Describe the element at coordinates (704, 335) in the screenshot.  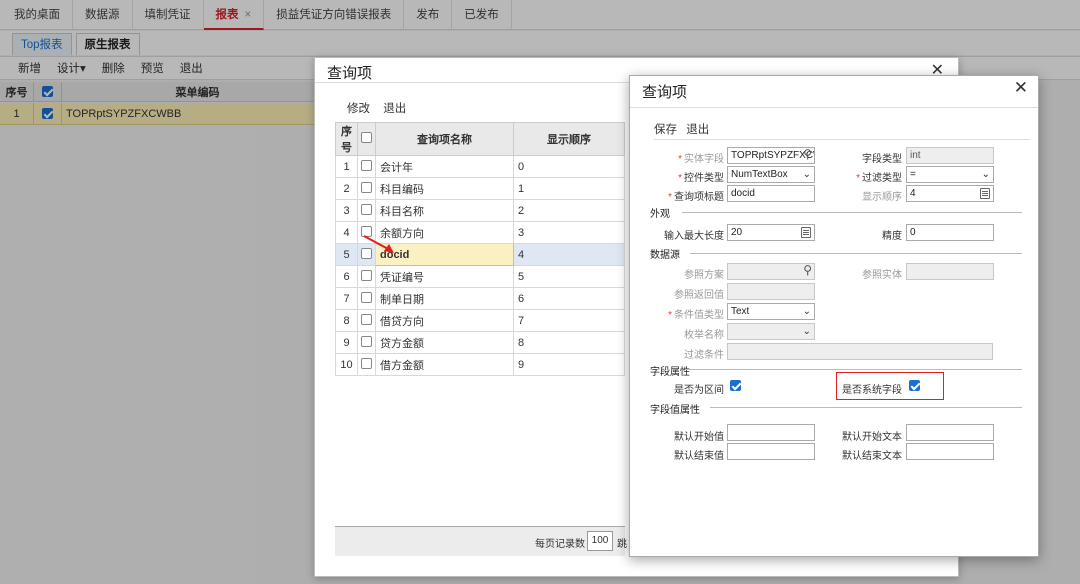
I see `enum-name-label: 枚举名称` at that location.